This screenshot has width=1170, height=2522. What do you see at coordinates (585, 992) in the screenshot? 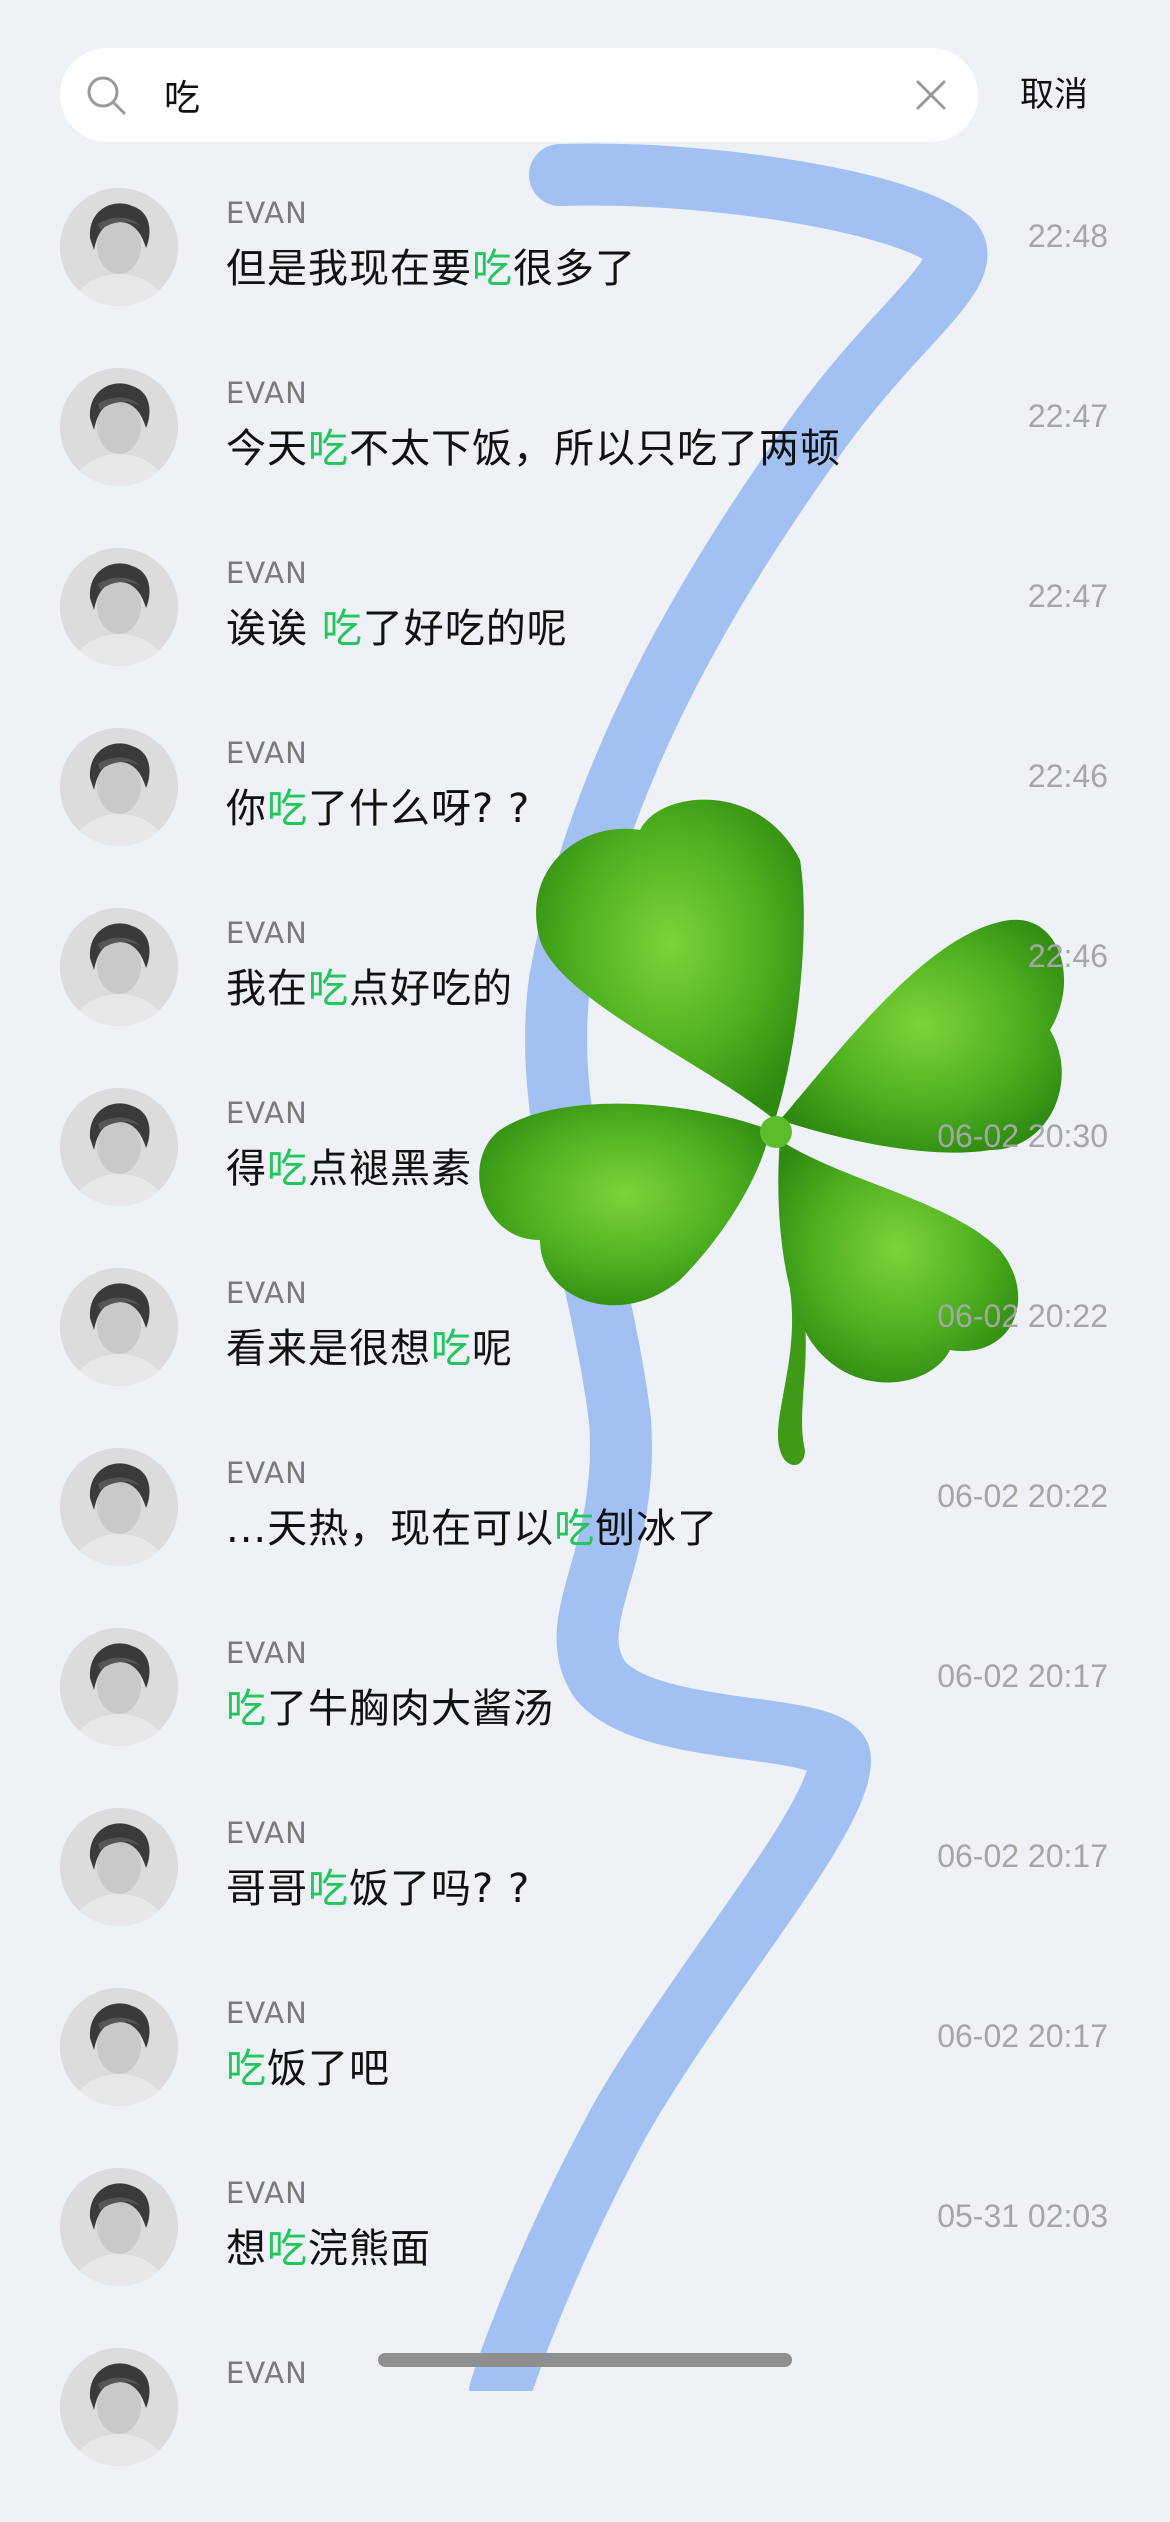
I see `result-row: EVAN 我在吃点好吃的 22:46` at bounding box center [585, 992].